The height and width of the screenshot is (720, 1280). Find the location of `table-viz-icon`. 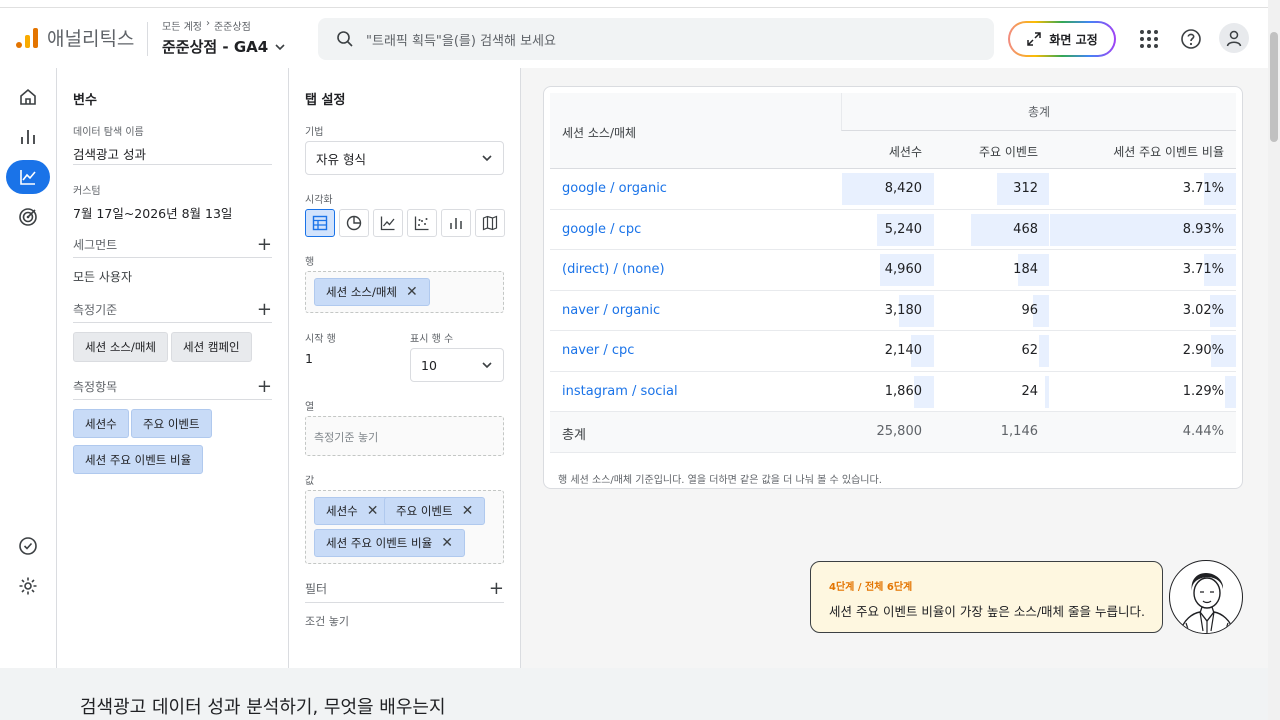

table-viz-icon is located at coordinates (320, 223).